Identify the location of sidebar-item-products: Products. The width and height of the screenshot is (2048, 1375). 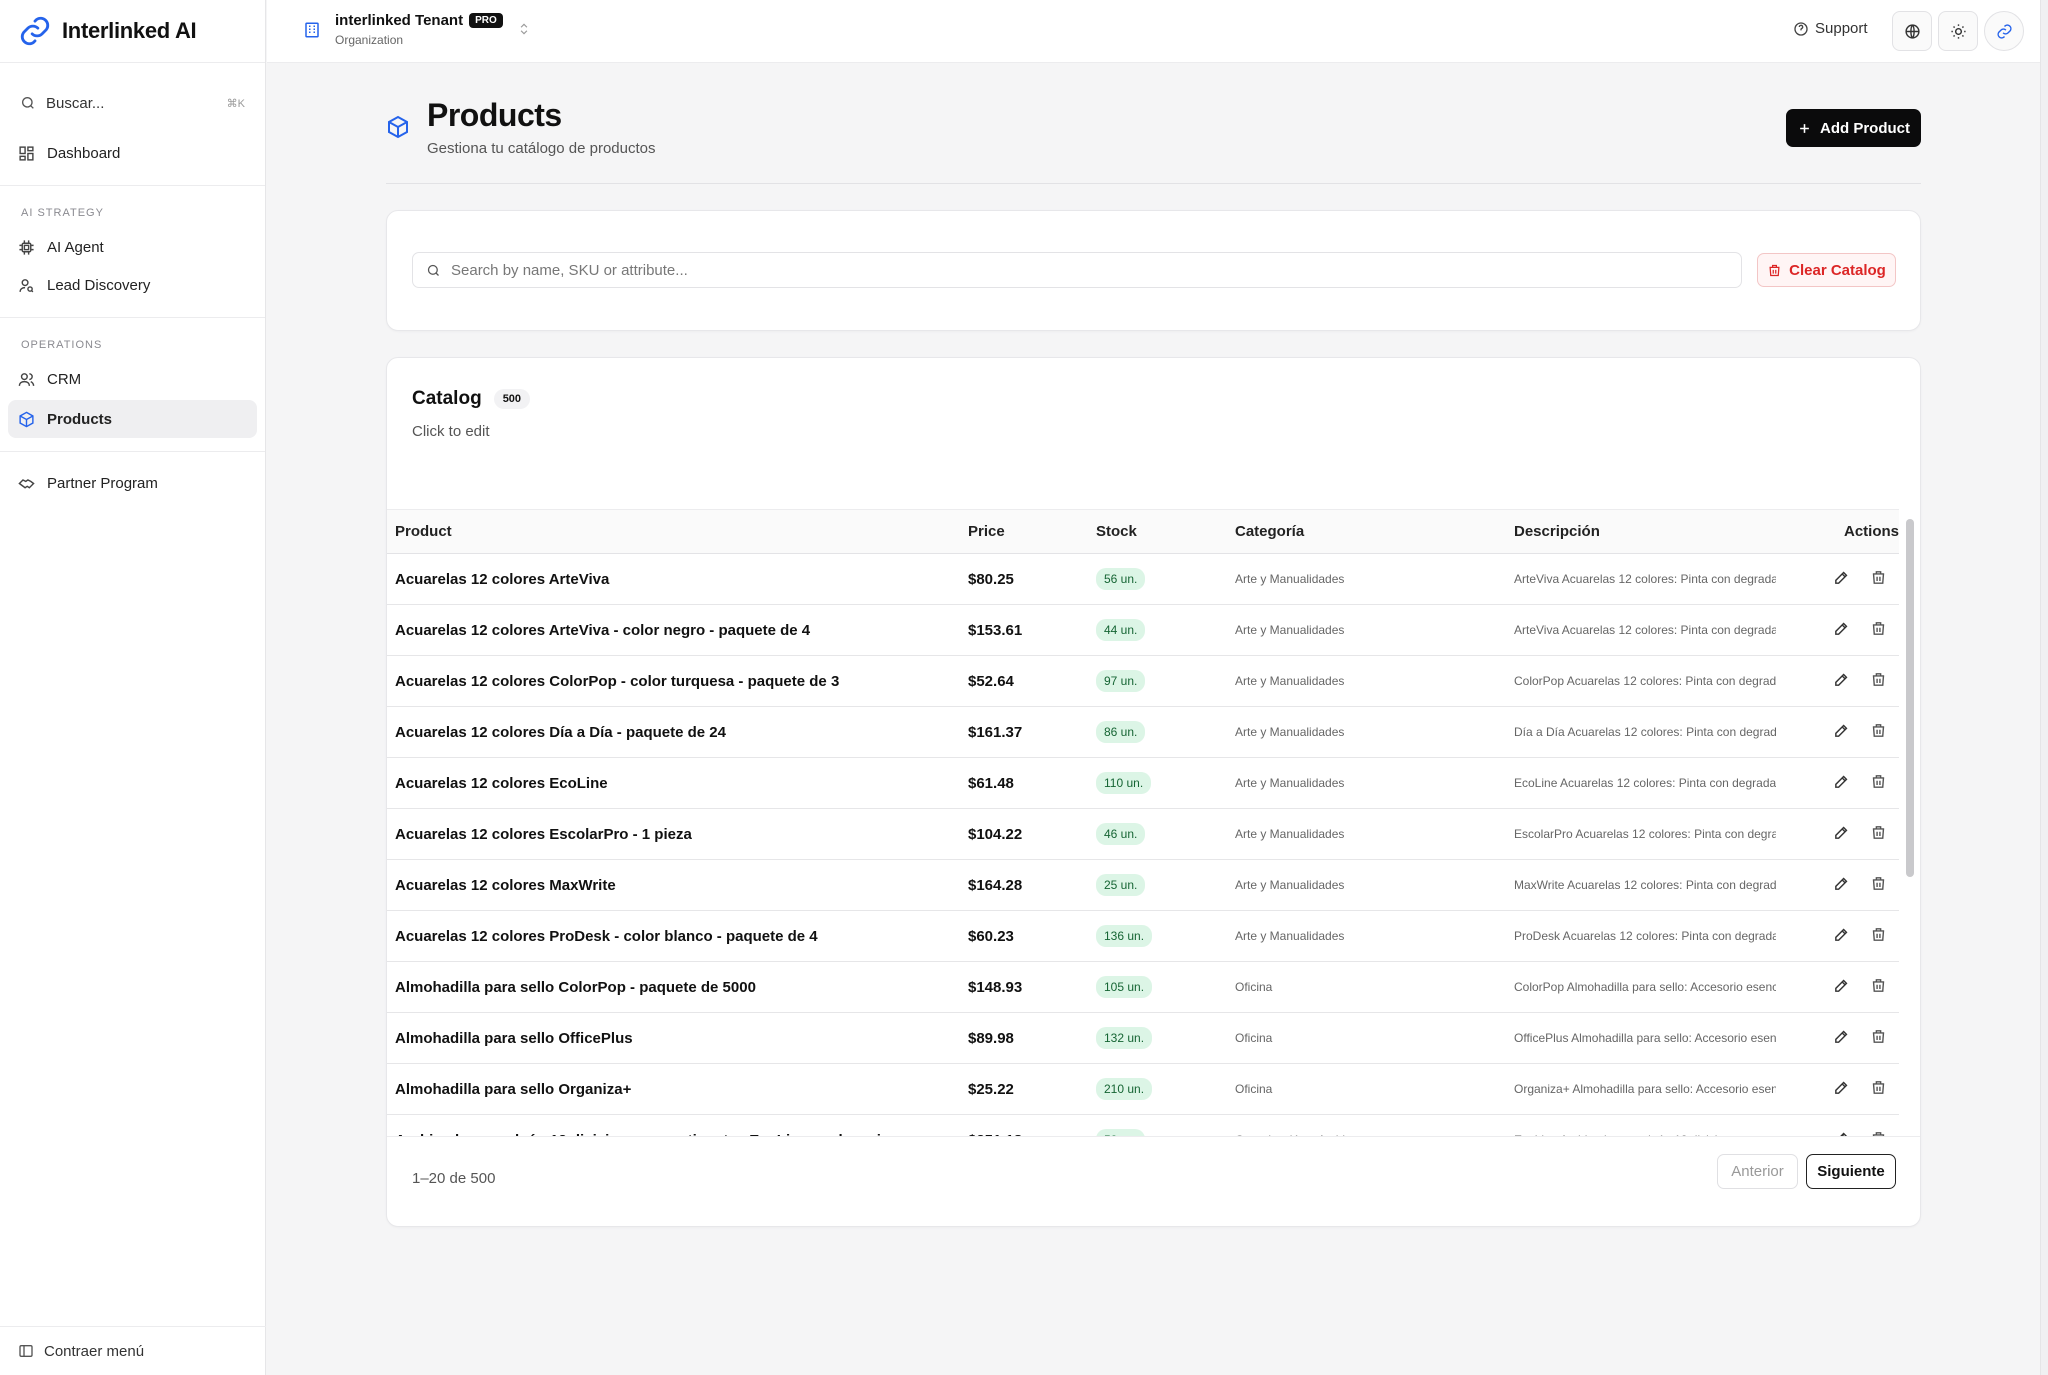
(132, 419).